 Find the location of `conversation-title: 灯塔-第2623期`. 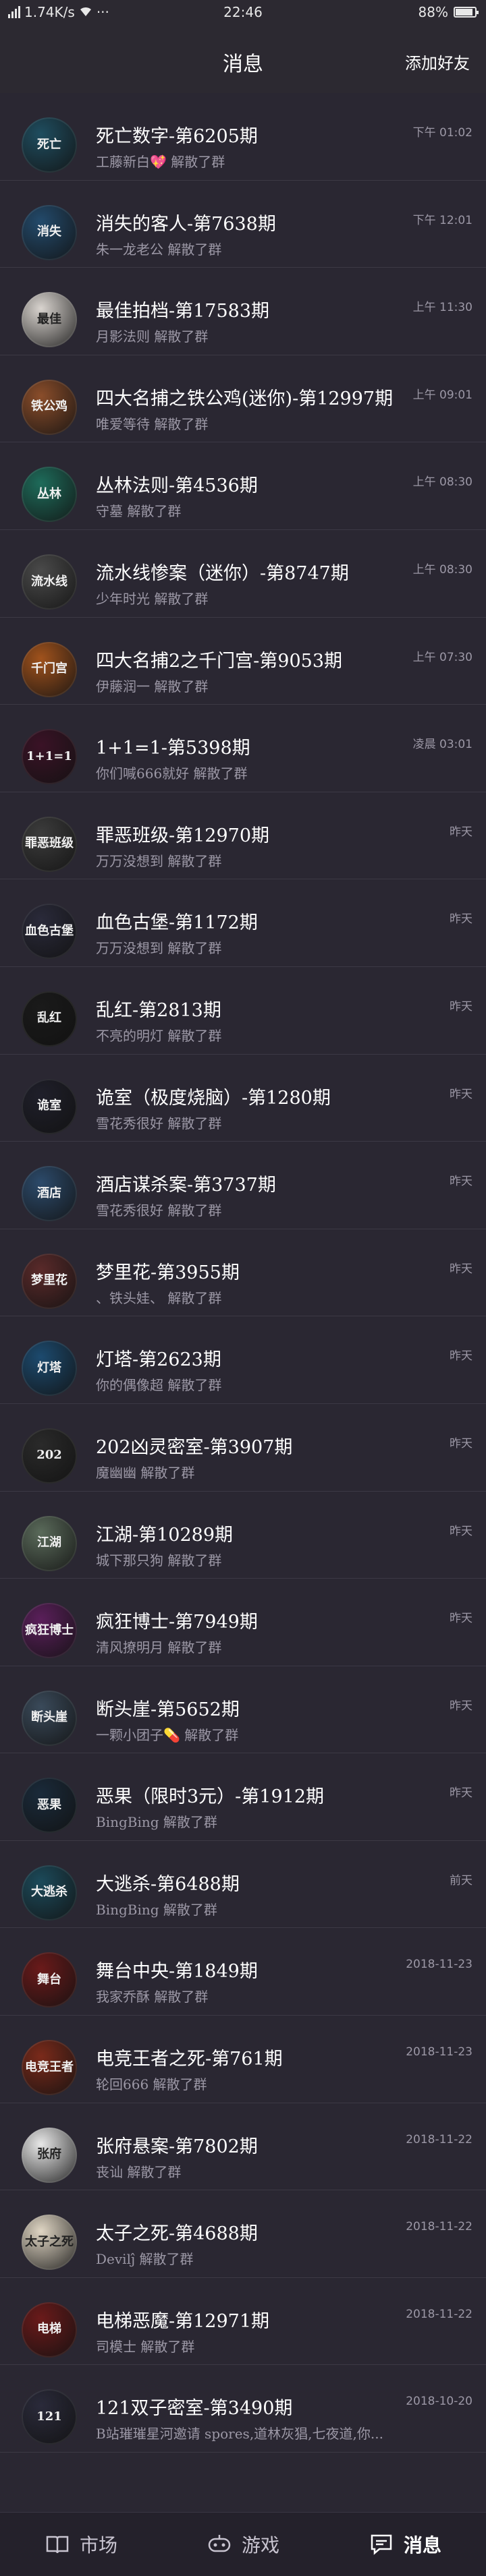

conversation-title: 灯塔-第2623期 is located at coordinates (158, 1360).